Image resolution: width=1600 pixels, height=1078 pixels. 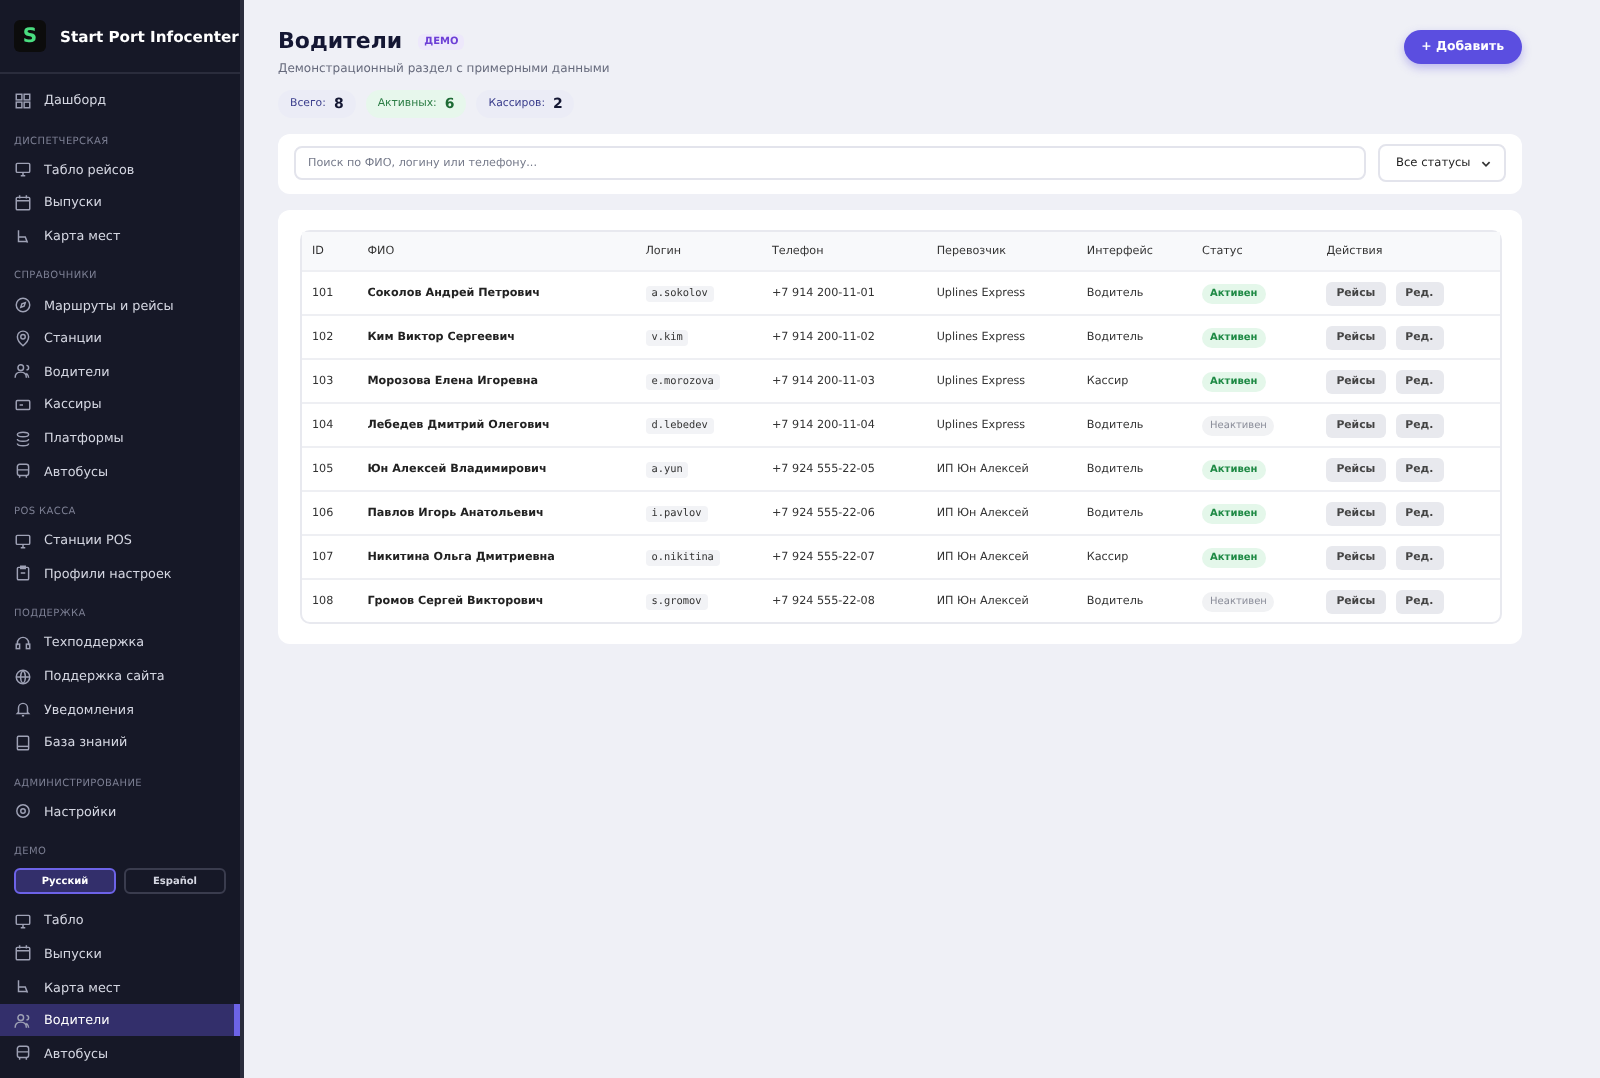 I want to click on chevron-down-icon, so click(x=1486, y=163).